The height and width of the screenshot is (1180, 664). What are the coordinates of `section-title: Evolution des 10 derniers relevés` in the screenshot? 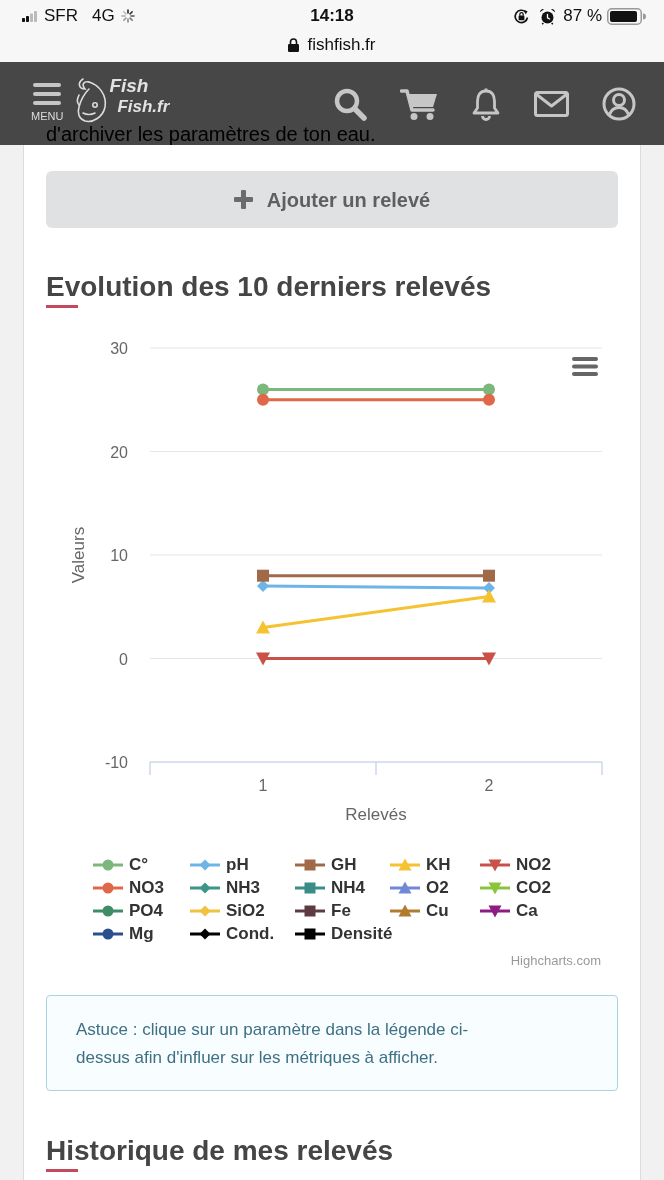 It's located at (269, 287).